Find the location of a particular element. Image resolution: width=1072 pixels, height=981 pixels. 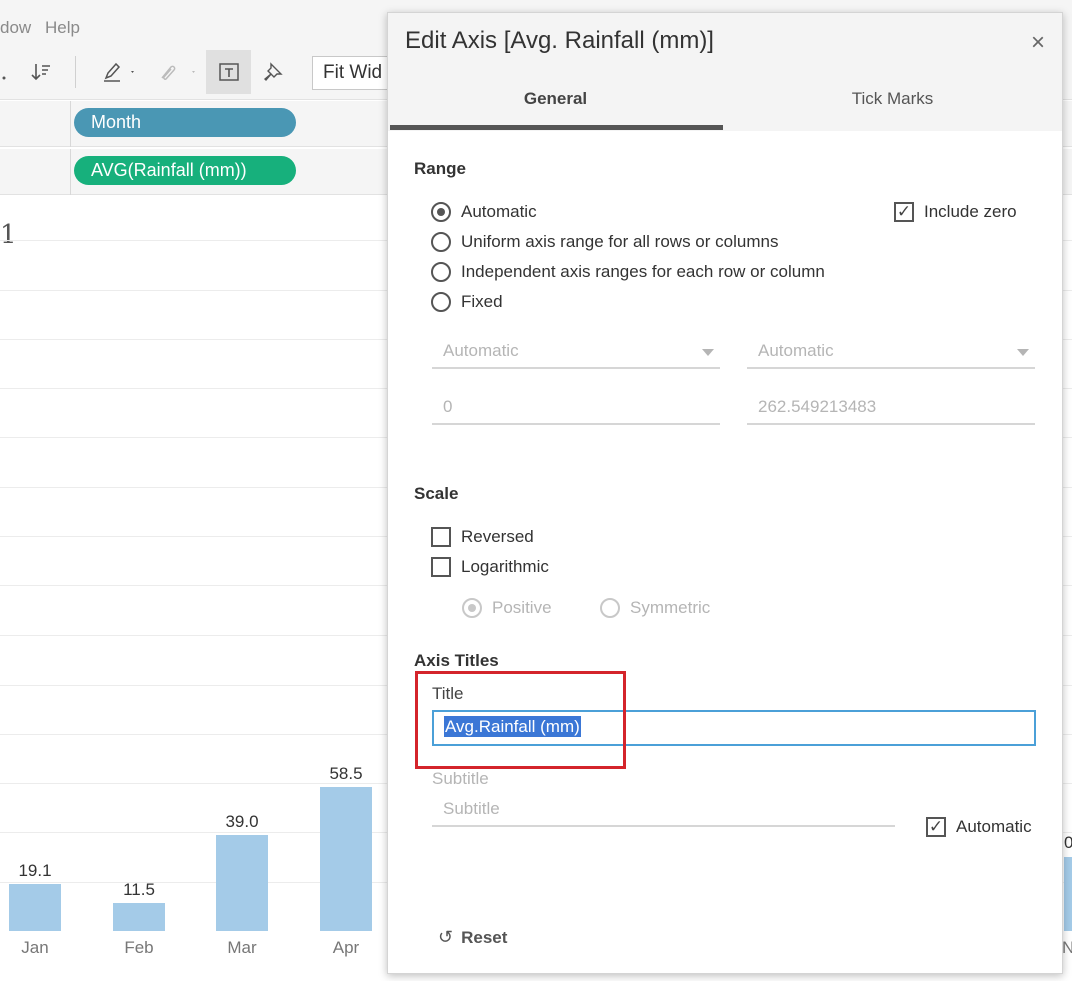

axis-title-input: Avg.Rainfall (mm) is located at coordinates (734, 728).